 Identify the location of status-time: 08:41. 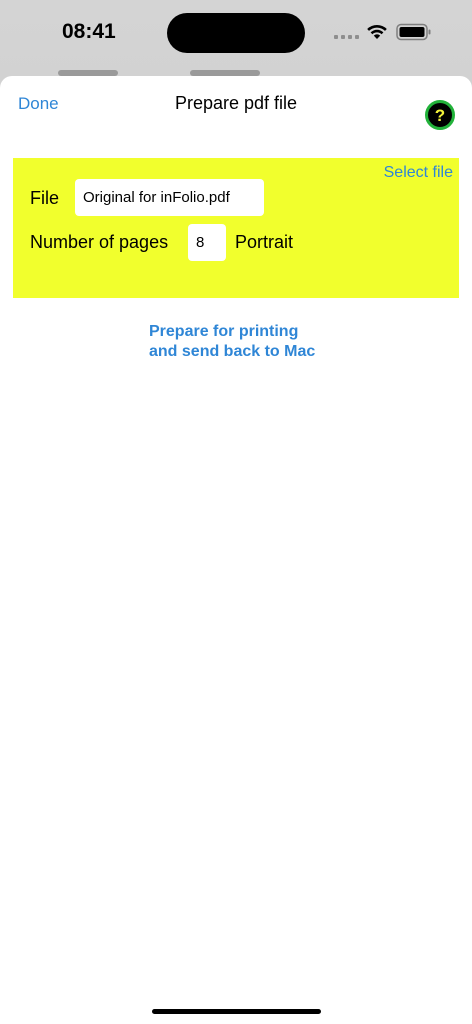
(89, 31).